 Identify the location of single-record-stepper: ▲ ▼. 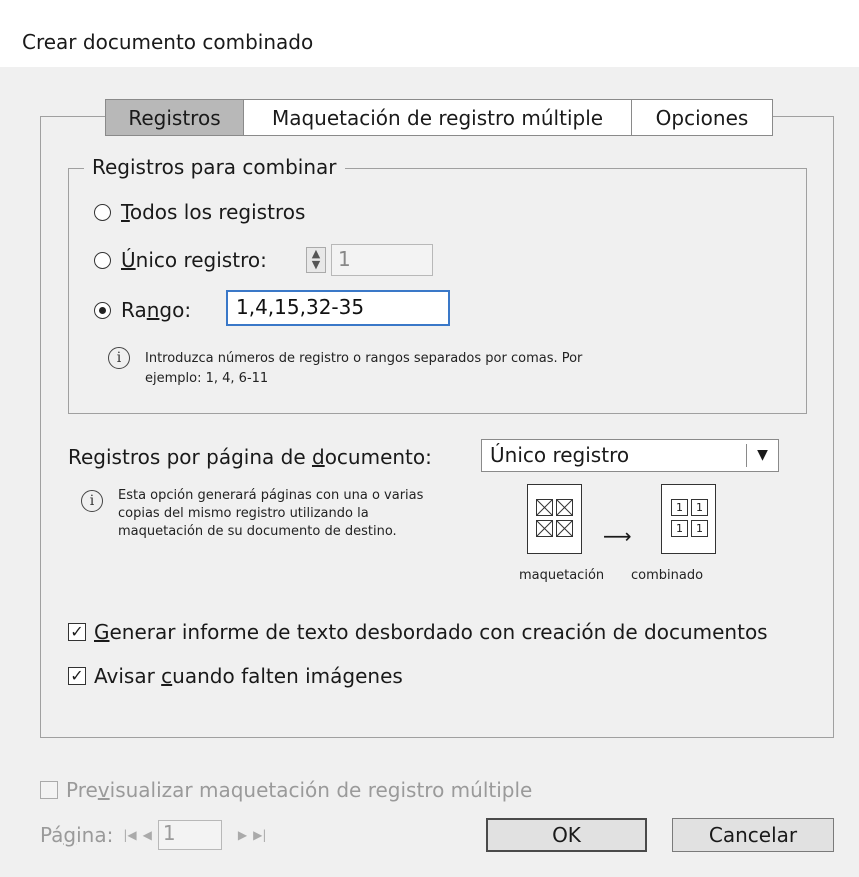
(316, 260).